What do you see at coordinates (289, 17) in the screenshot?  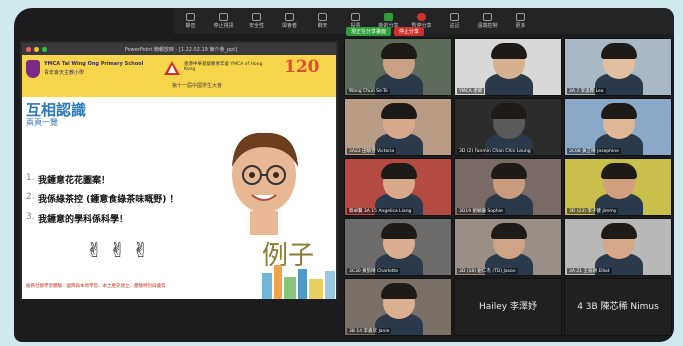 I see `participants-icon` at bounding box center [289, 17].